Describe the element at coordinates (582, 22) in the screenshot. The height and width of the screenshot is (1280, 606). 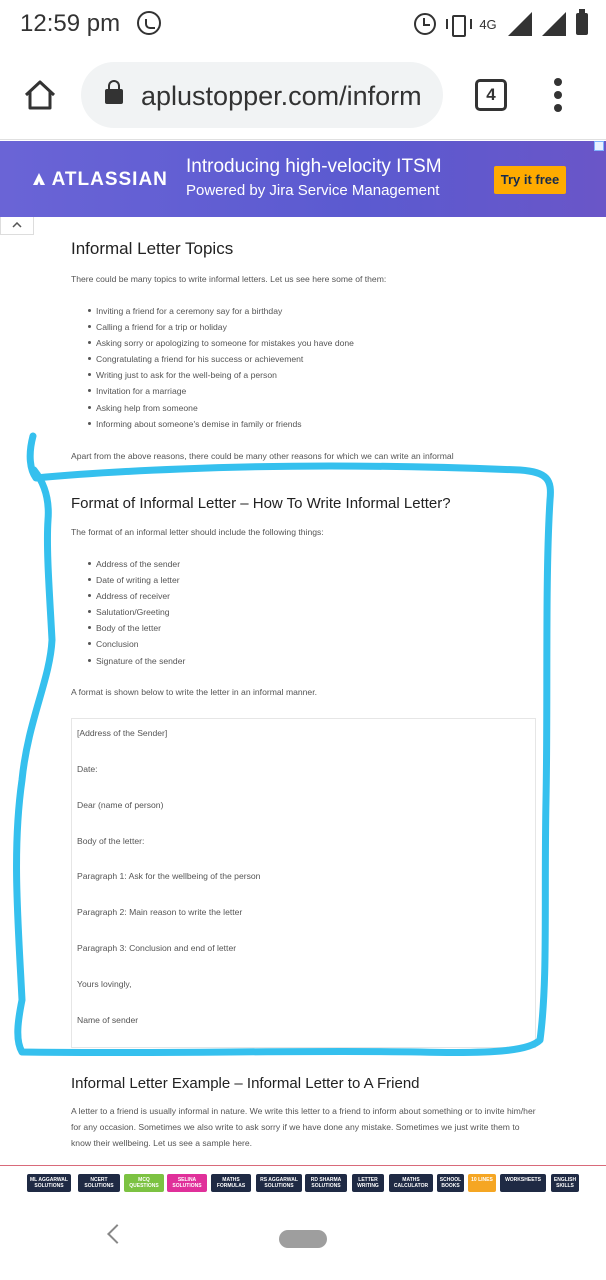
I see `battery-icon` at that location.